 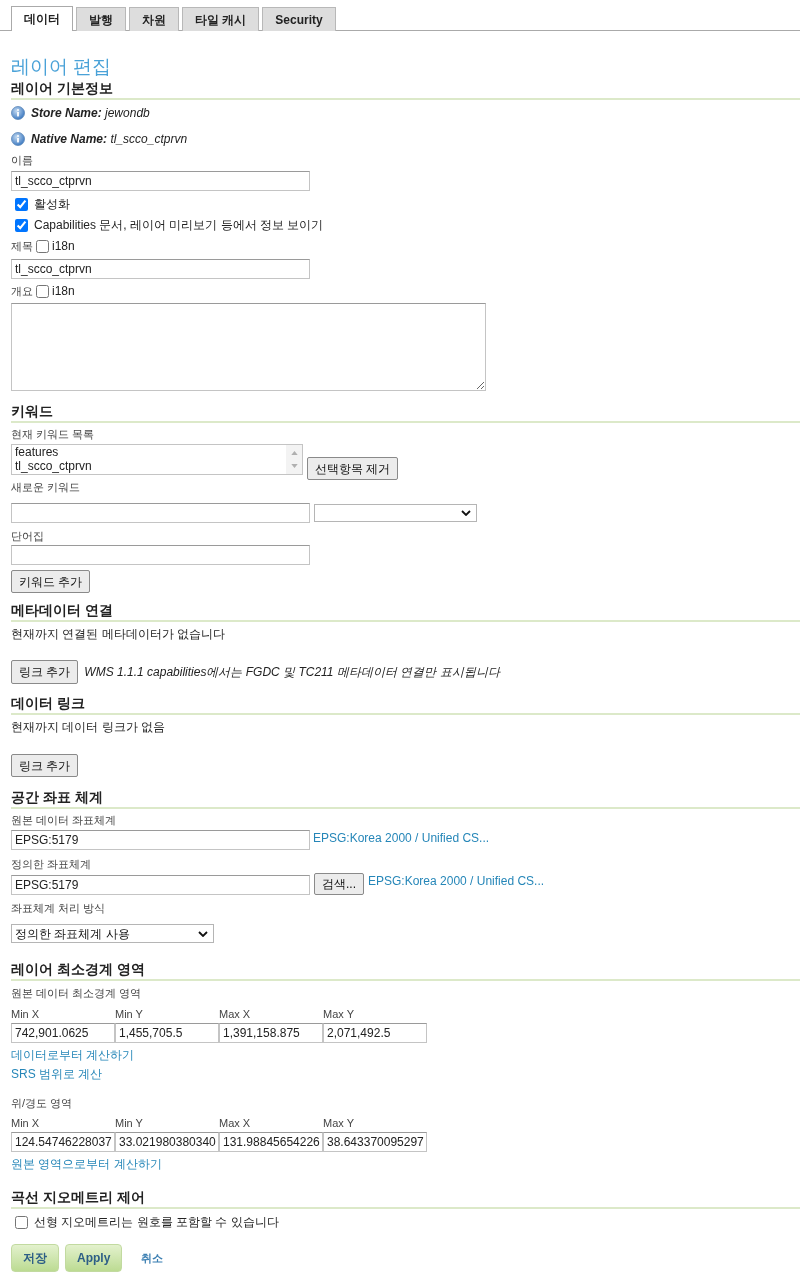 I want to click on checkbox-label: 활성화, so click(x=52, y=204).